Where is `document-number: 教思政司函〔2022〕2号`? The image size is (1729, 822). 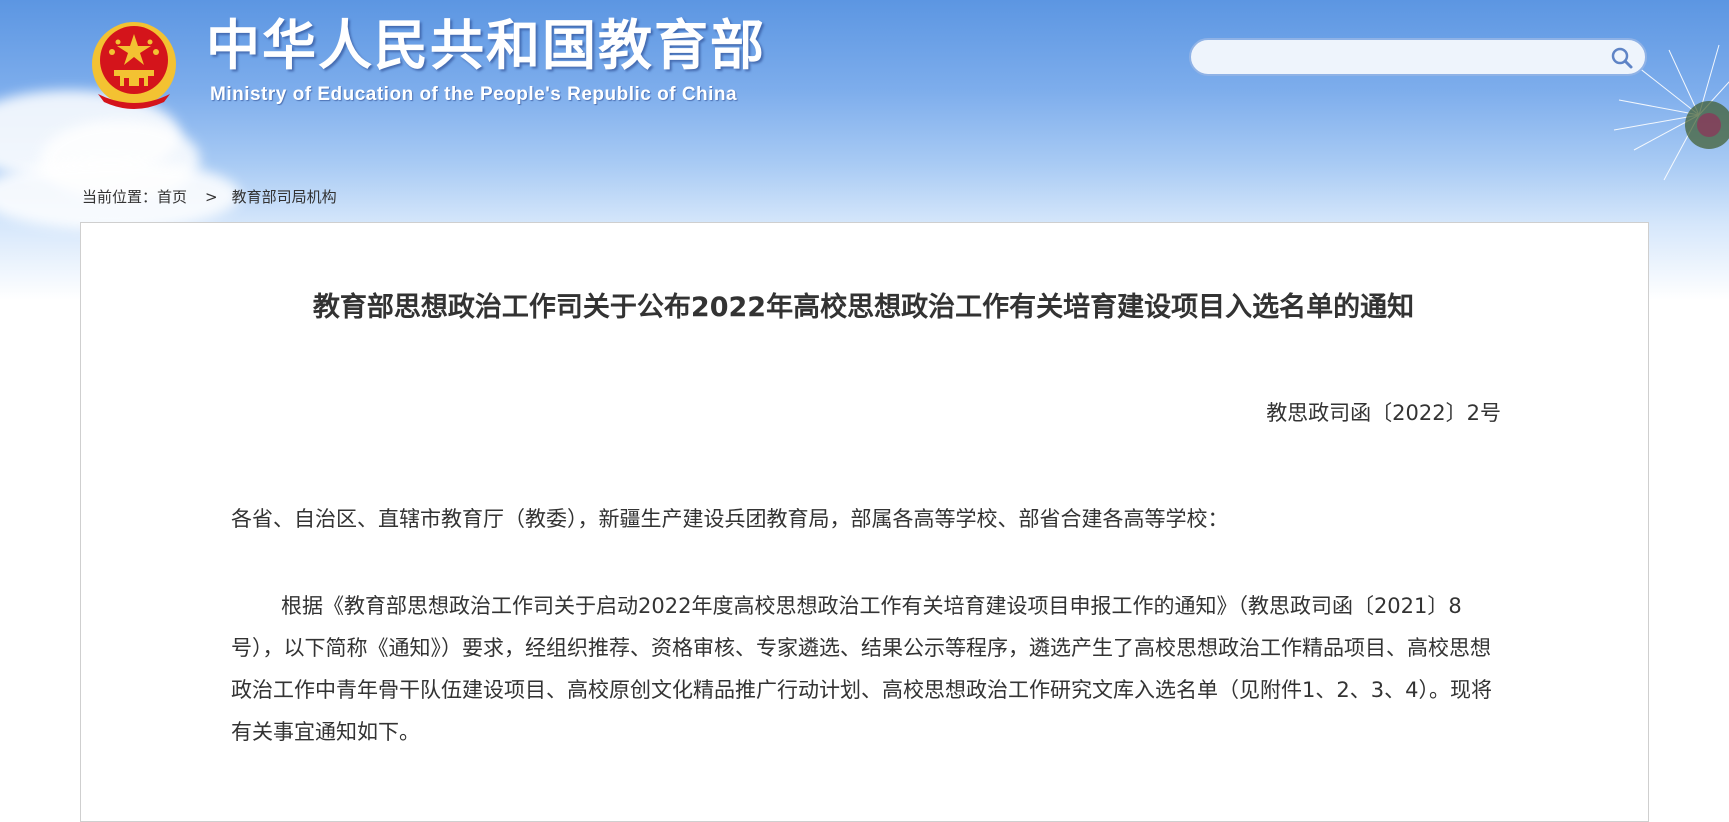 document-number: 教思政司函〔2022〕2号 is located at coordinates (1383, 413).